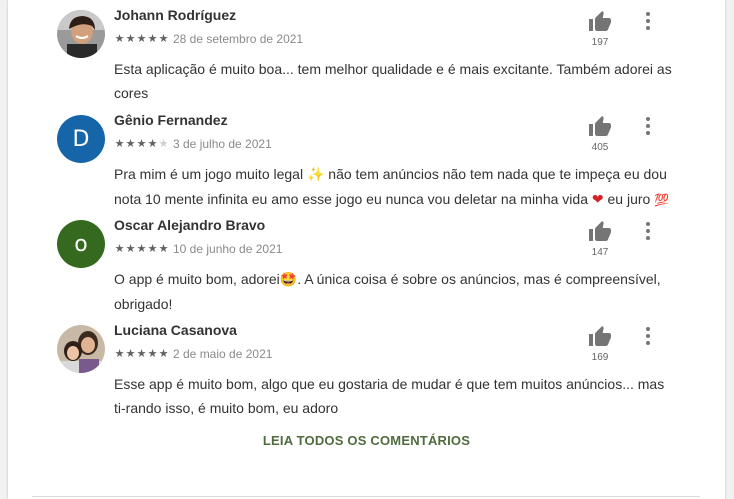 This screenshot has width=734, height=499. Describe the element at coordinates (238, 39) in the screenshot. I see `review-date: 28 de setembro de 2021` at that location.